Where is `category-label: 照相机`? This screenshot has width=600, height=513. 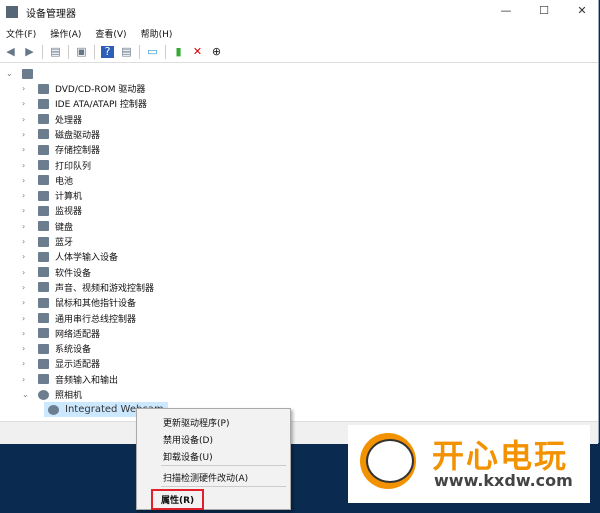
category-label: 照相机 is located at coordinates (69, 396).